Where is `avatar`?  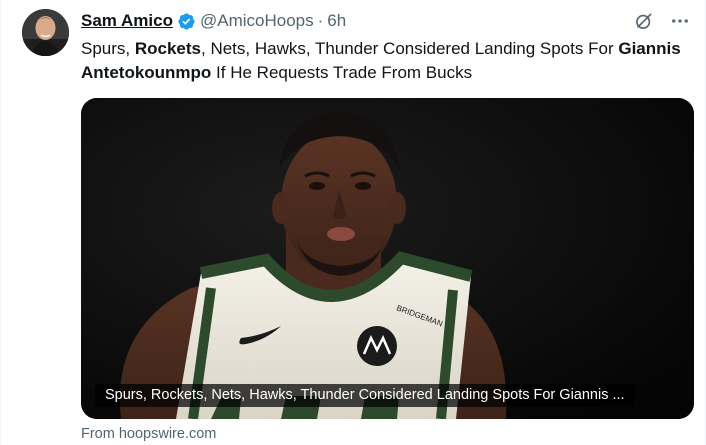
avatar is located at coordinates (45, 32).